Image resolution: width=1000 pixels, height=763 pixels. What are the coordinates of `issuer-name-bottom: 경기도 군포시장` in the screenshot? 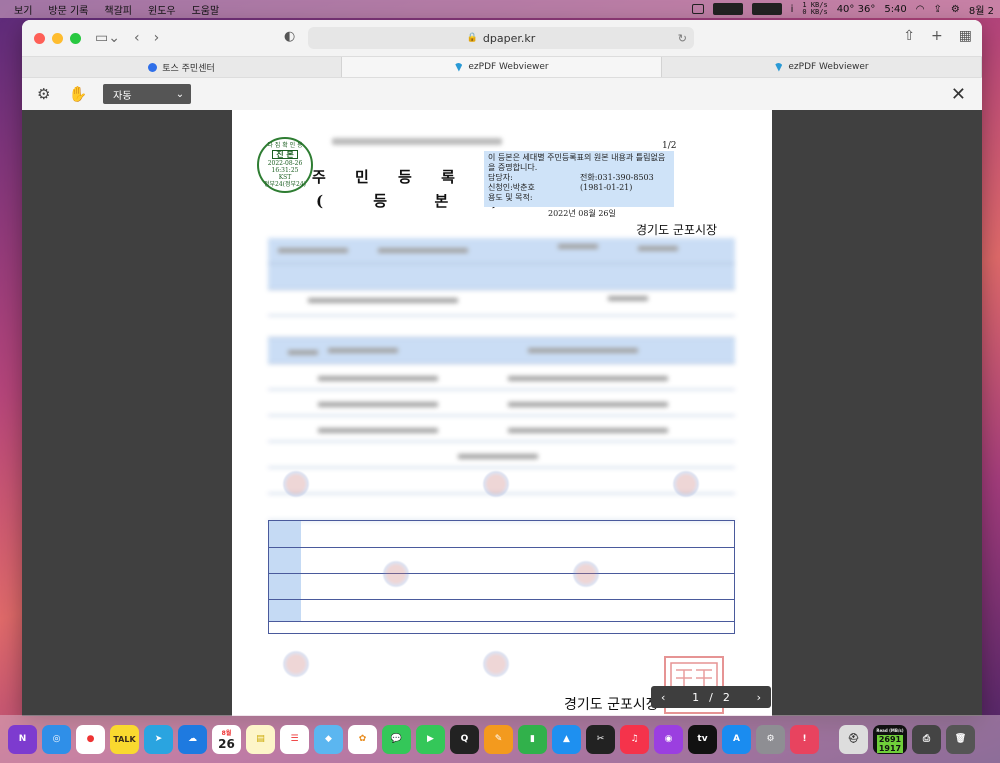 It's located at (611, 705).